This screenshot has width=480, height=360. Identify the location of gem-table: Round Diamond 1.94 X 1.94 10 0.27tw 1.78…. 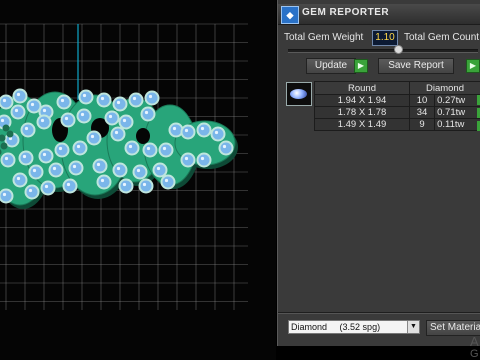
(397, 106).